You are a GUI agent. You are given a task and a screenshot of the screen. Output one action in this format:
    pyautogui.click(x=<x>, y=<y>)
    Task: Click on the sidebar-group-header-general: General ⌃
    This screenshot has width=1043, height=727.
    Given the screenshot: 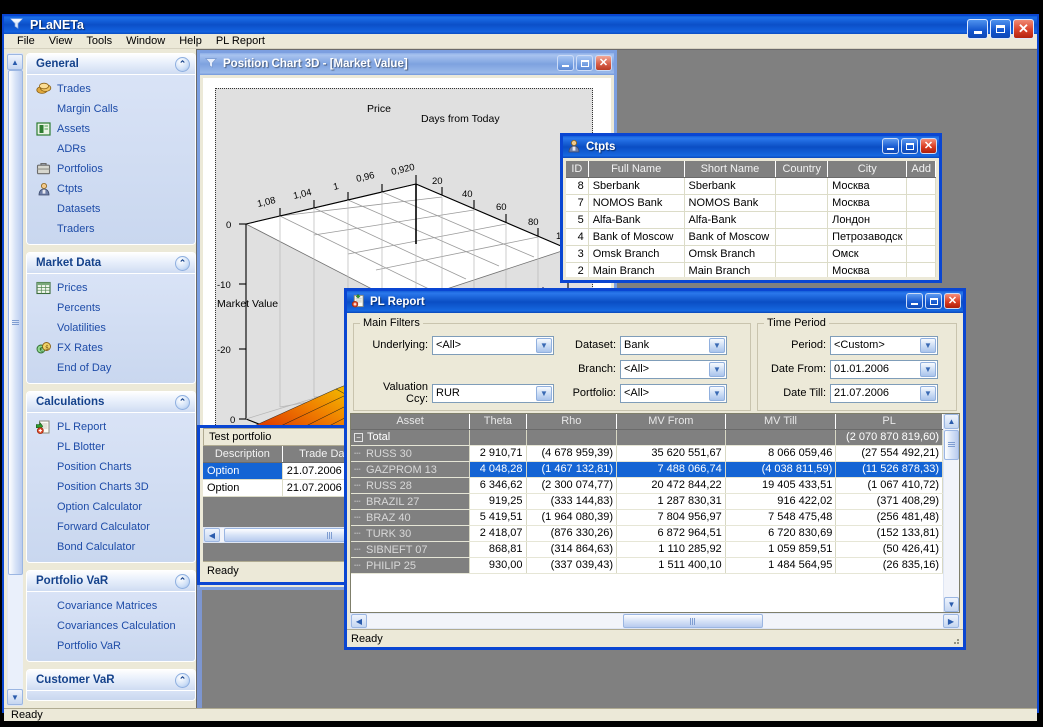 What is the action you would take?
    pyautogui.click(x=111, y=64)
    